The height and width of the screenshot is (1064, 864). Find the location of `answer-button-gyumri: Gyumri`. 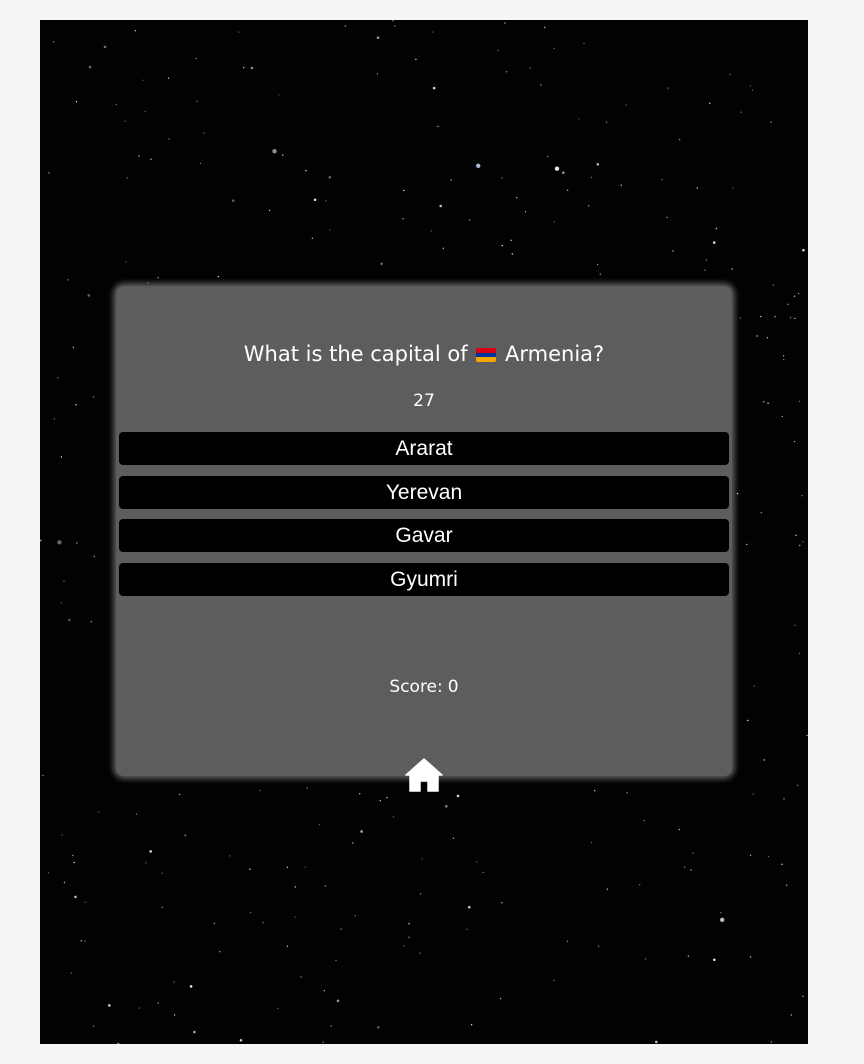

answer-button-gyumri: Gyumri is located at coordinates (424, 579).